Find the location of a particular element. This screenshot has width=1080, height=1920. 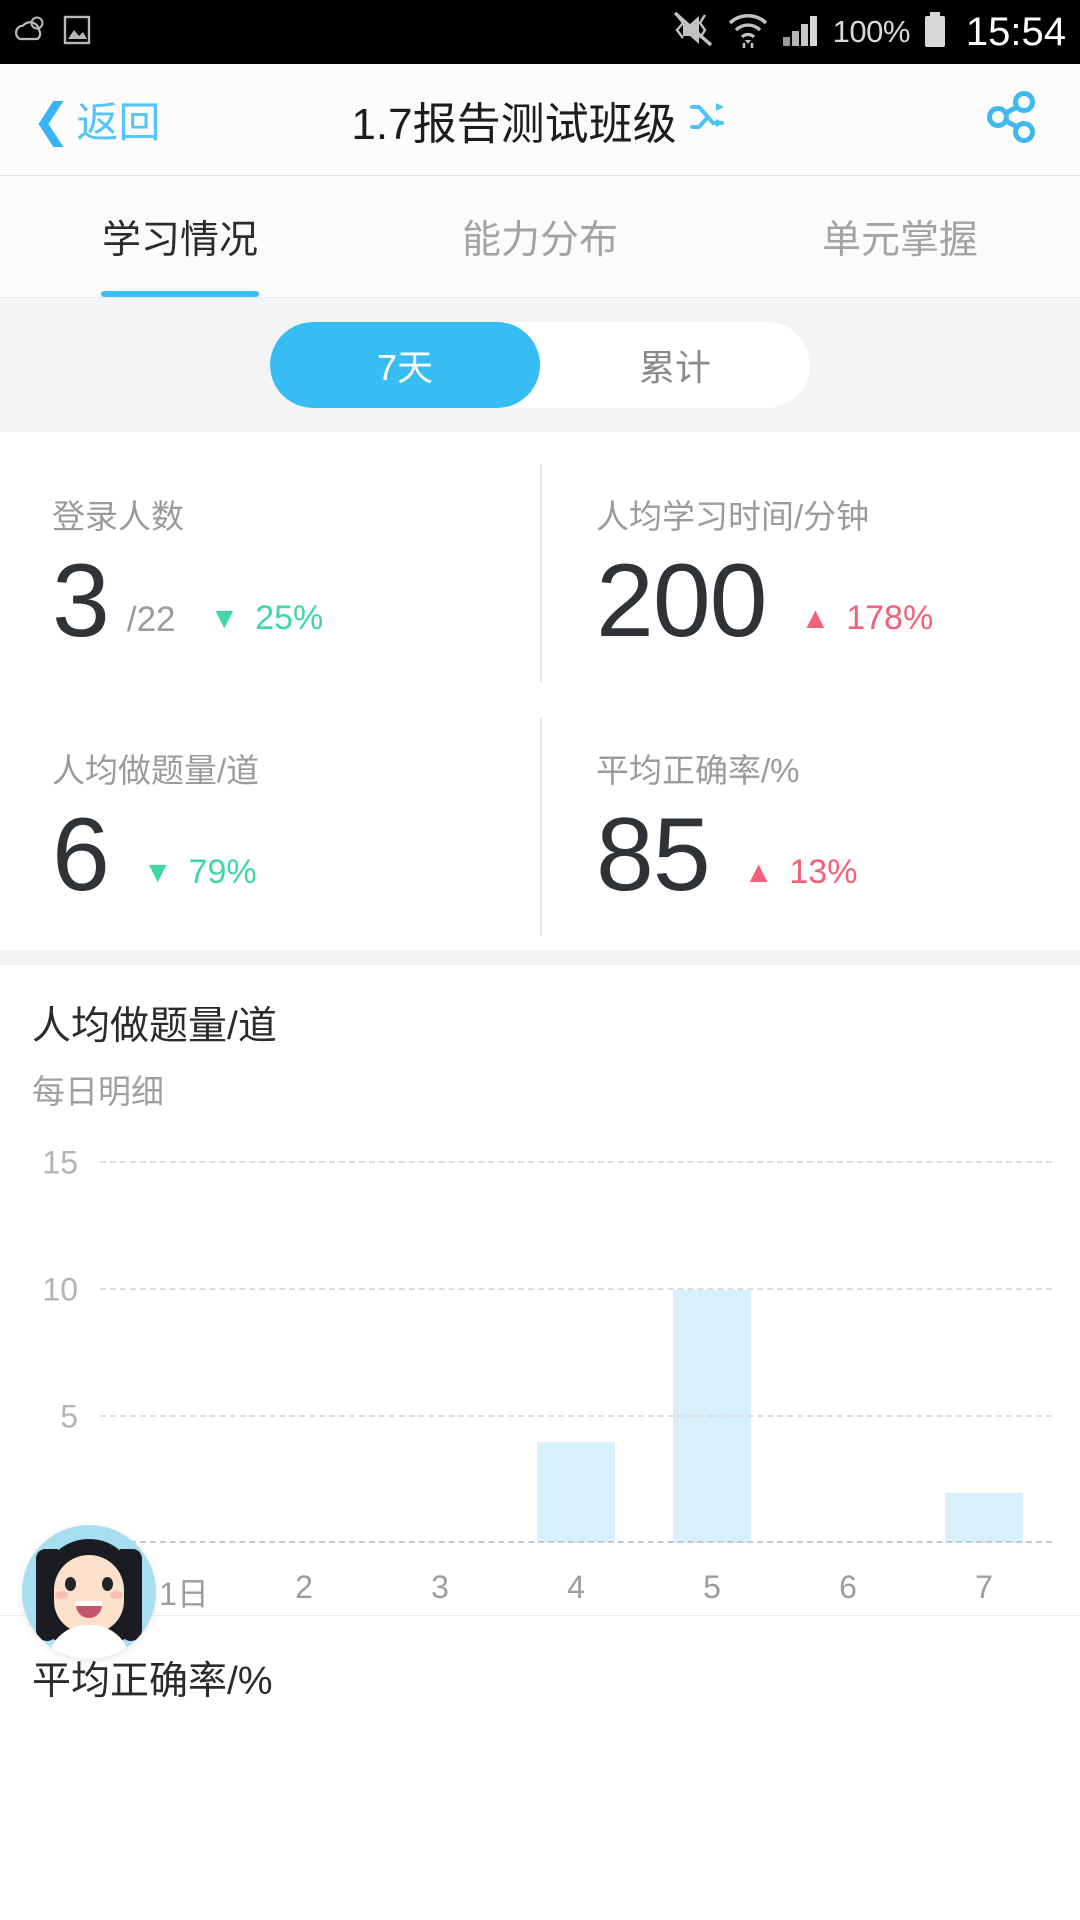

x-axis-tick-label: 4 is located at coordinates (576, 1587).